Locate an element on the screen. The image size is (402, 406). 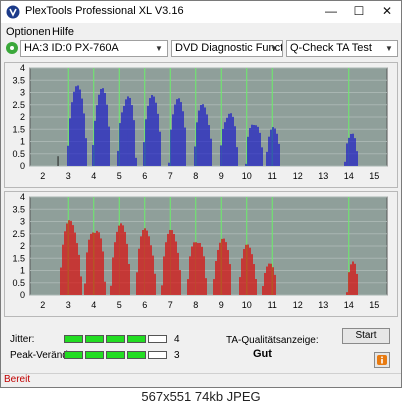
drive-select-value: HA:3 ID:0 PX-760A is located at coordinates (71, 48).